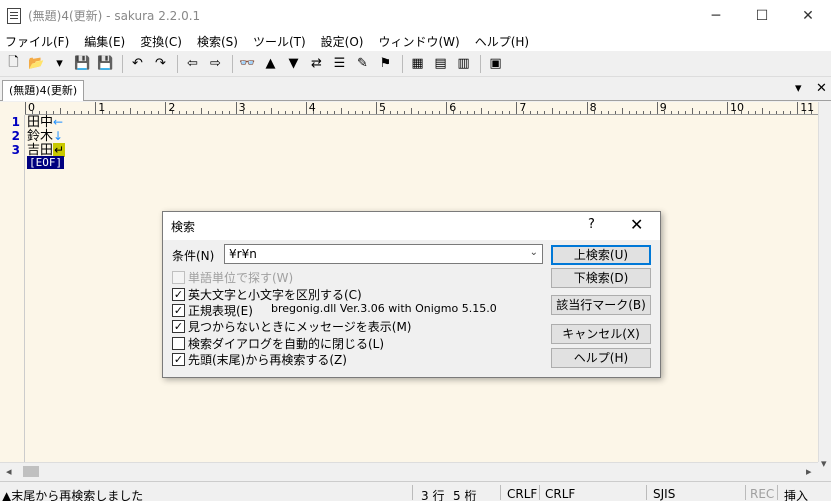 The image size is (831, 501). What do you see at coordinates (362, 63) in the screenshot?
I see `clear-mark-icon: ✎` at bounding box center [362, 63].